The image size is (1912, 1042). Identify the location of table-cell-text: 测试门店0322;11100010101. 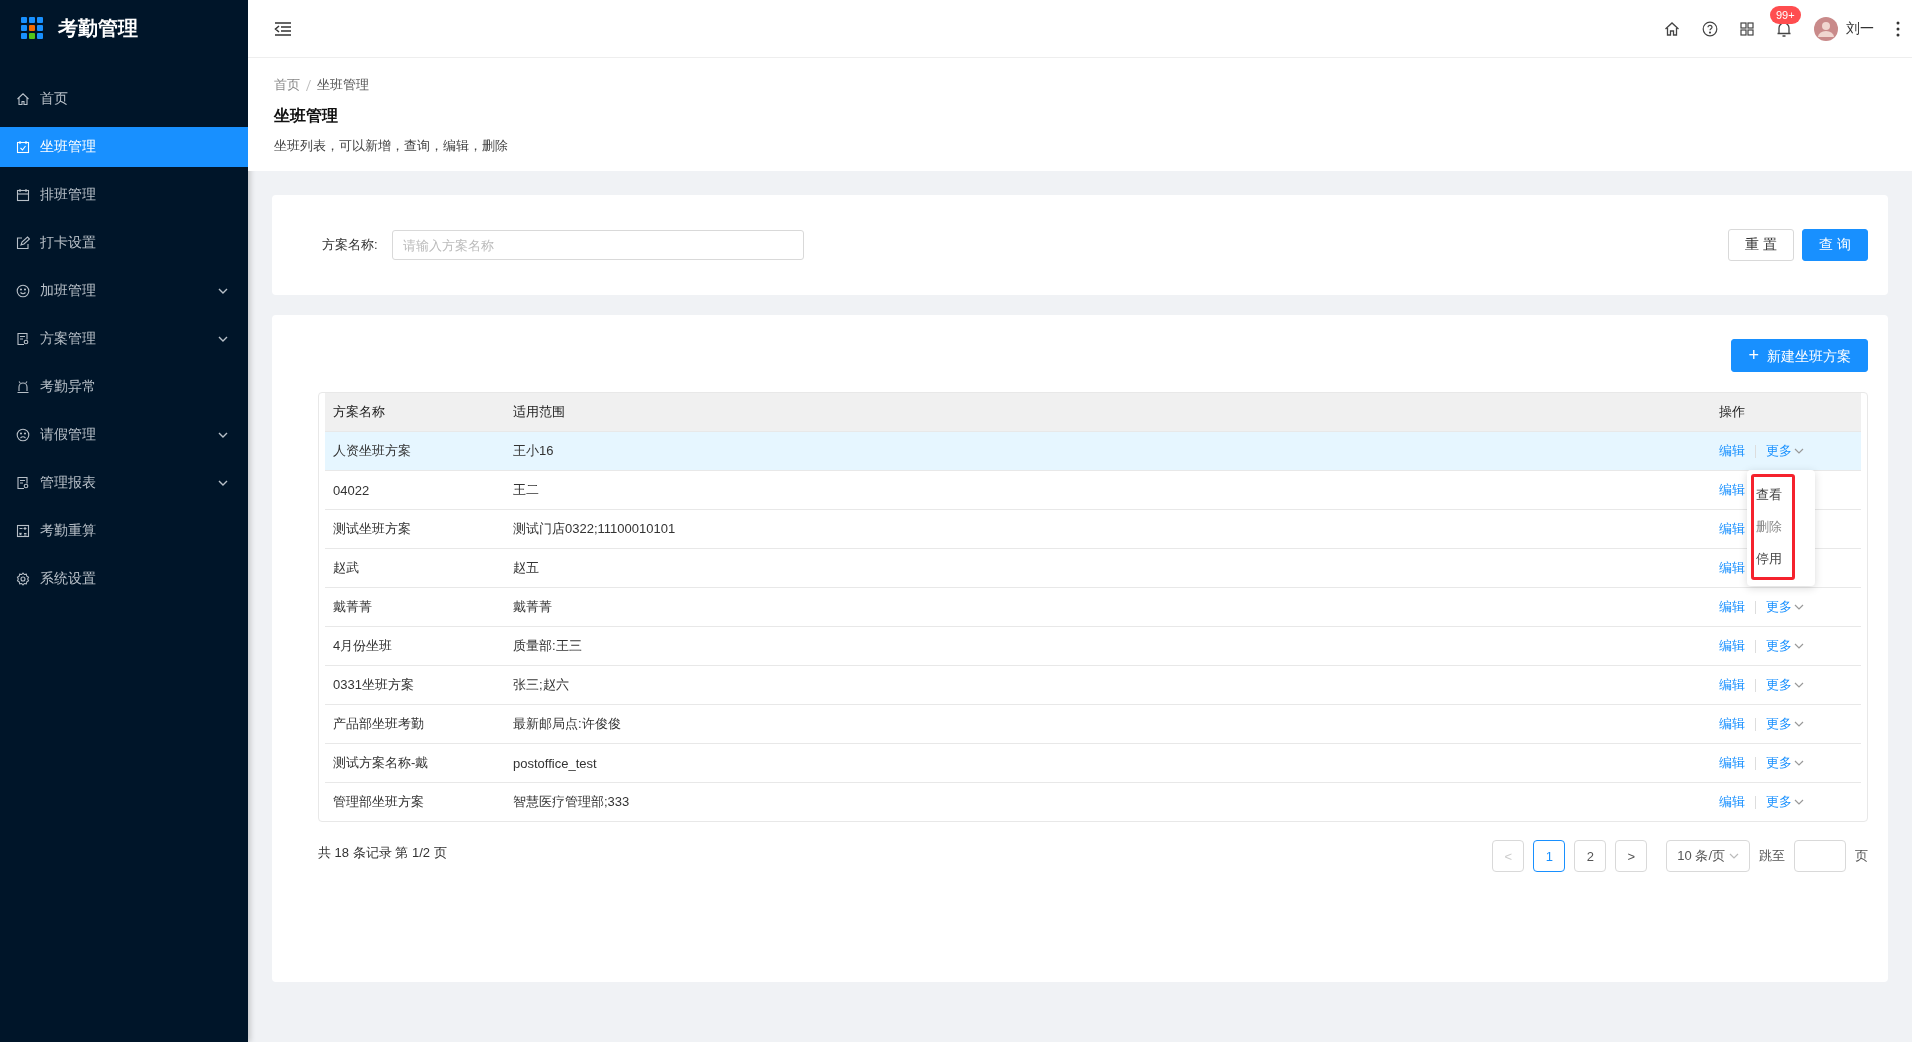
(595, 529).